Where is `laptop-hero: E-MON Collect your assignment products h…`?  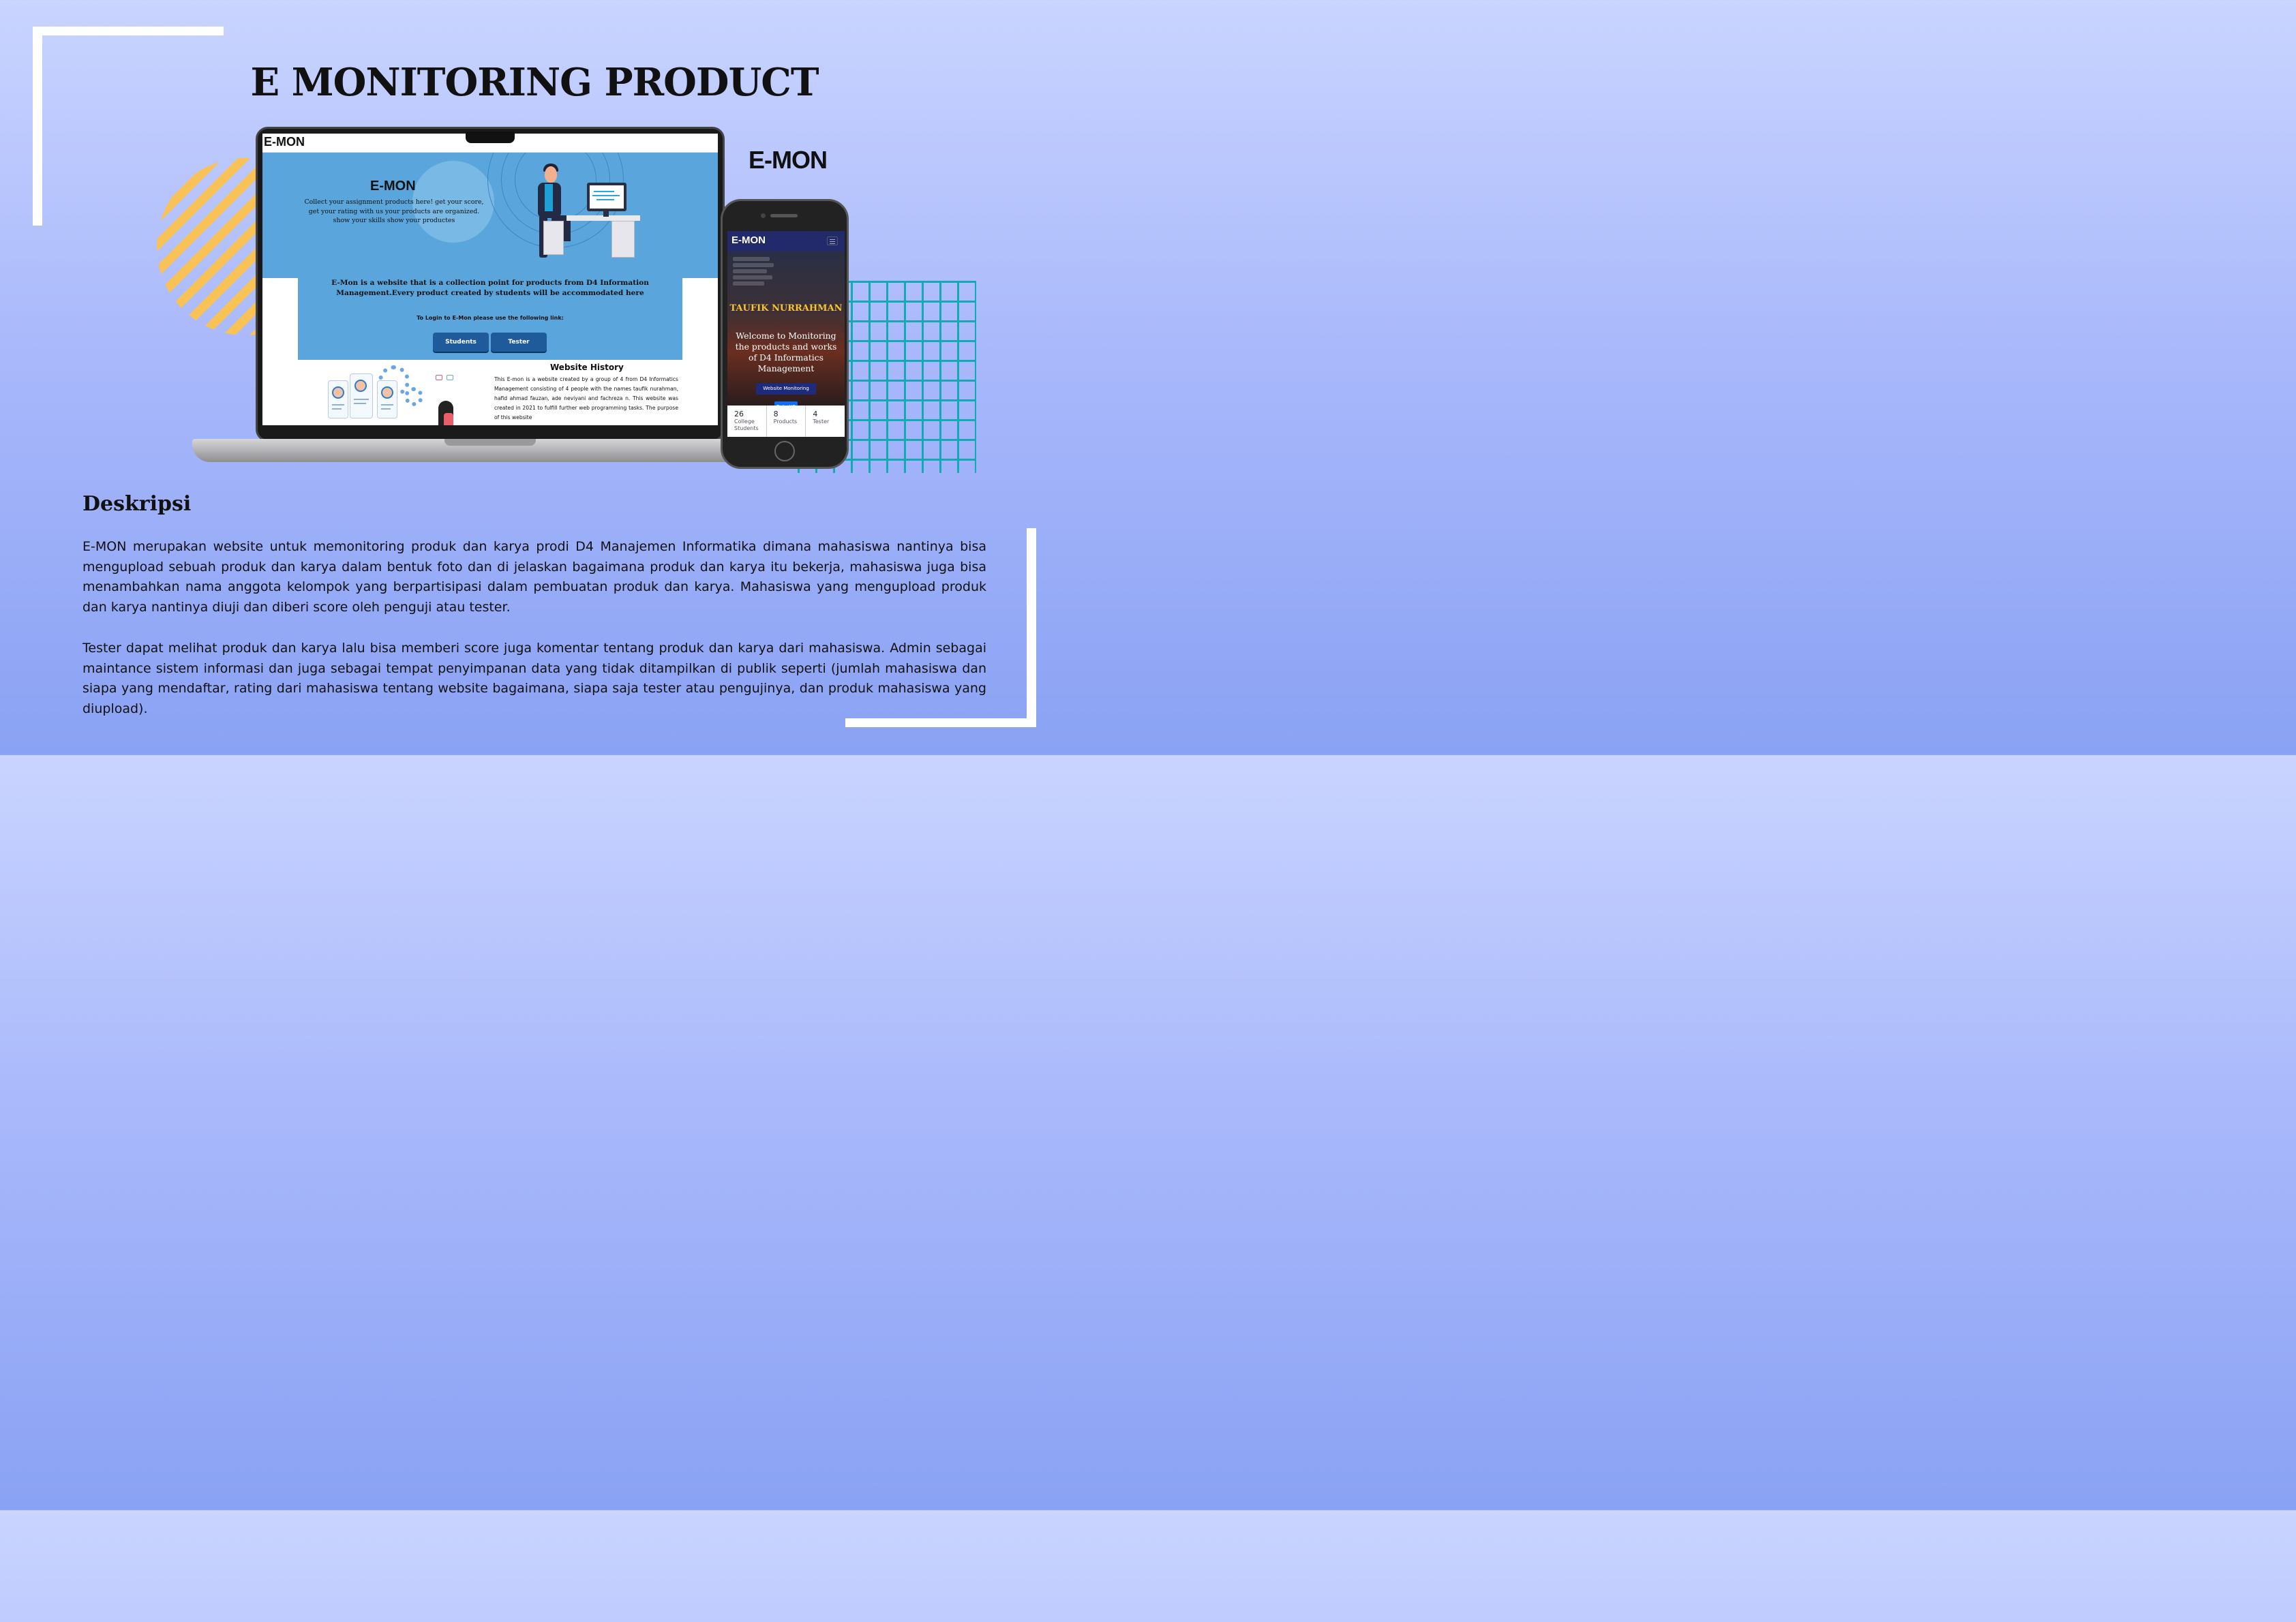
laptop-hero: E-MON Collect your assignment products h… is located at coordinates (490, 215).